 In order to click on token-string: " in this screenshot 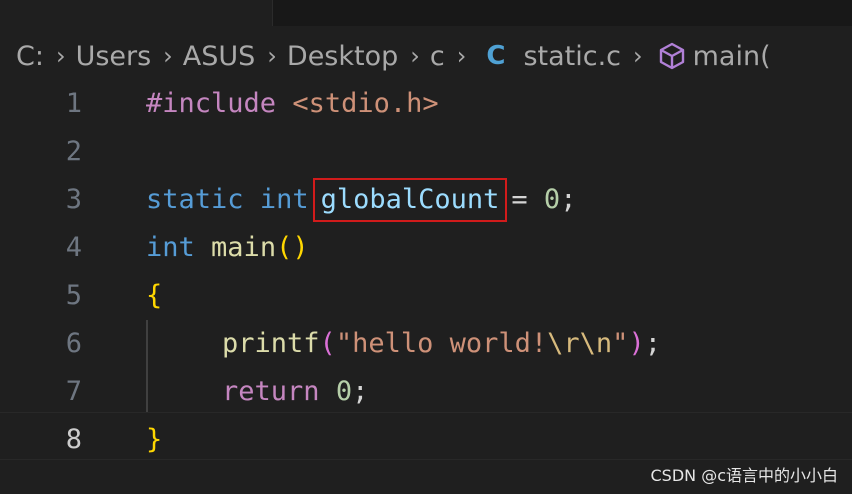, I will do `click(620, 343)`.